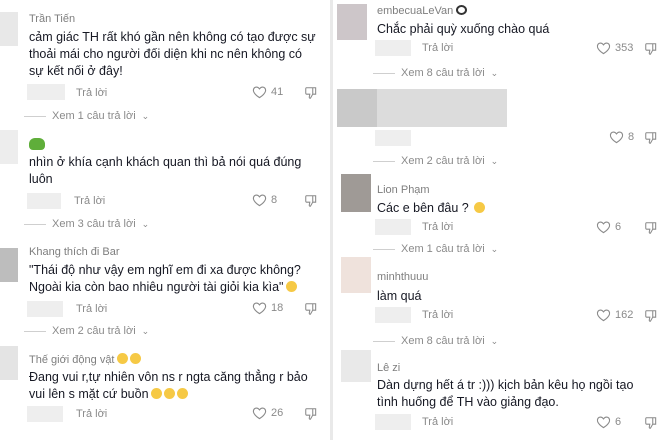 This screenshot has width=660, height=440. What do you see at coordinates (52, 19) in the screenshot?
I see `comment-username: Trần Tiến` at bounding box center [52, 19].